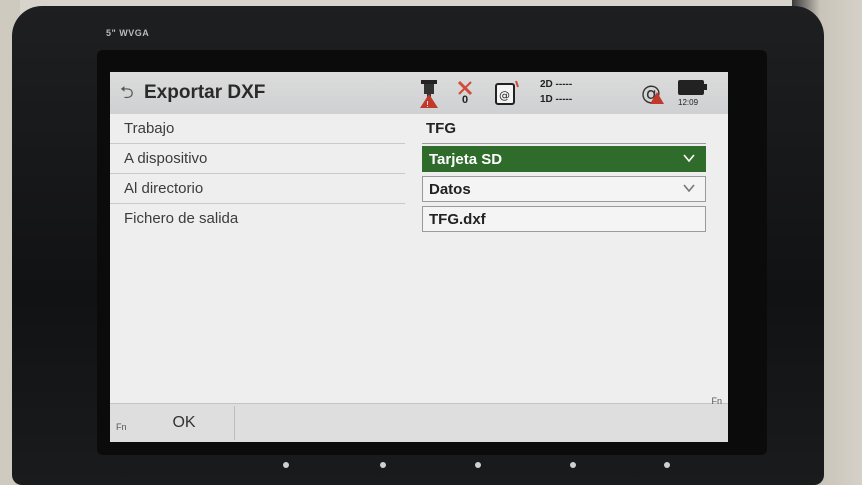  I want to click on device-label: 5" WVGA, so click(128, 33).